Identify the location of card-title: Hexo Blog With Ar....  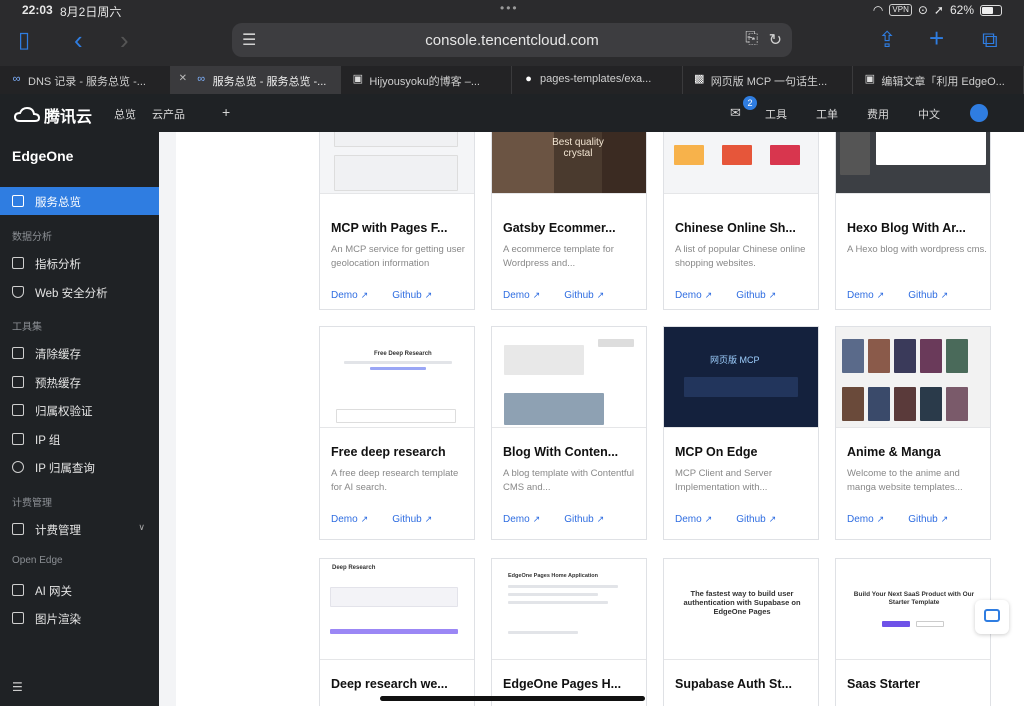
(906, 228).